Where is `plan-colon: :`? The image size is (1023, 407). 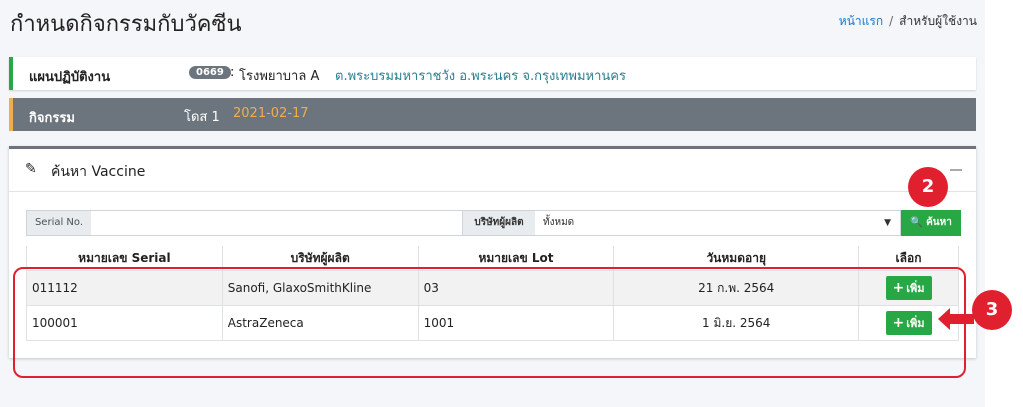
plan-colon: : is located at coordinates (232, 72).